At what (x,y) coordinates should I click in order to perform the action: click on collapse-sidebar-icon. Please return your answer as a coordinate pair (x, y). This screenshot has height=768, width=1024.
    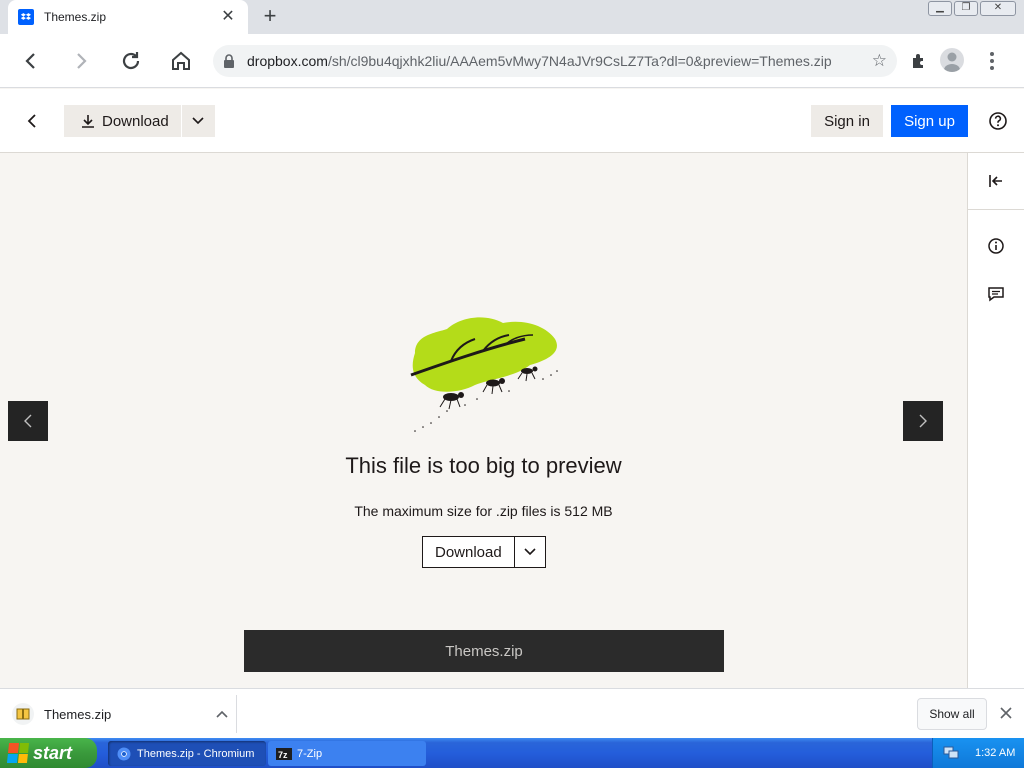
    Looking at the image, I should click on (996, 181).